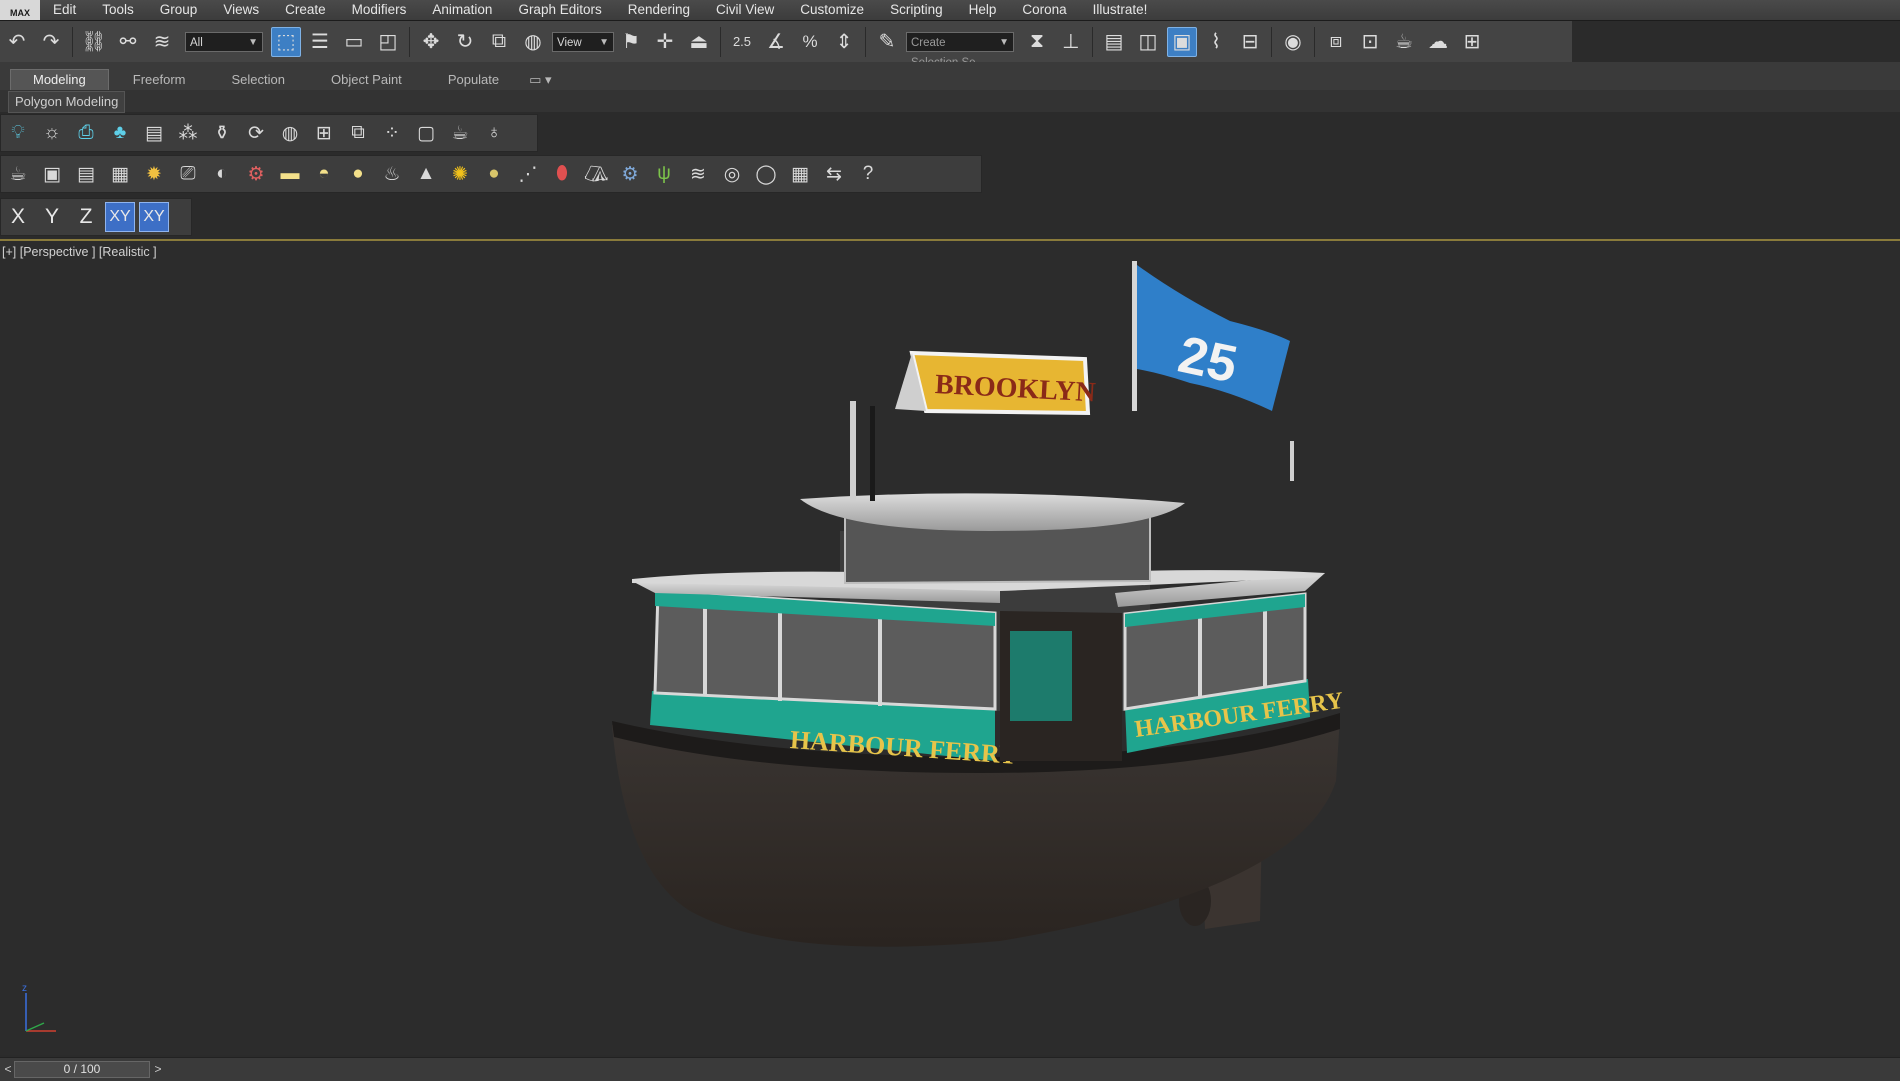  Describe the element at coordinates (1438, 42) in the screenshot. I see `render-iterative-icon: ☁` at that location.